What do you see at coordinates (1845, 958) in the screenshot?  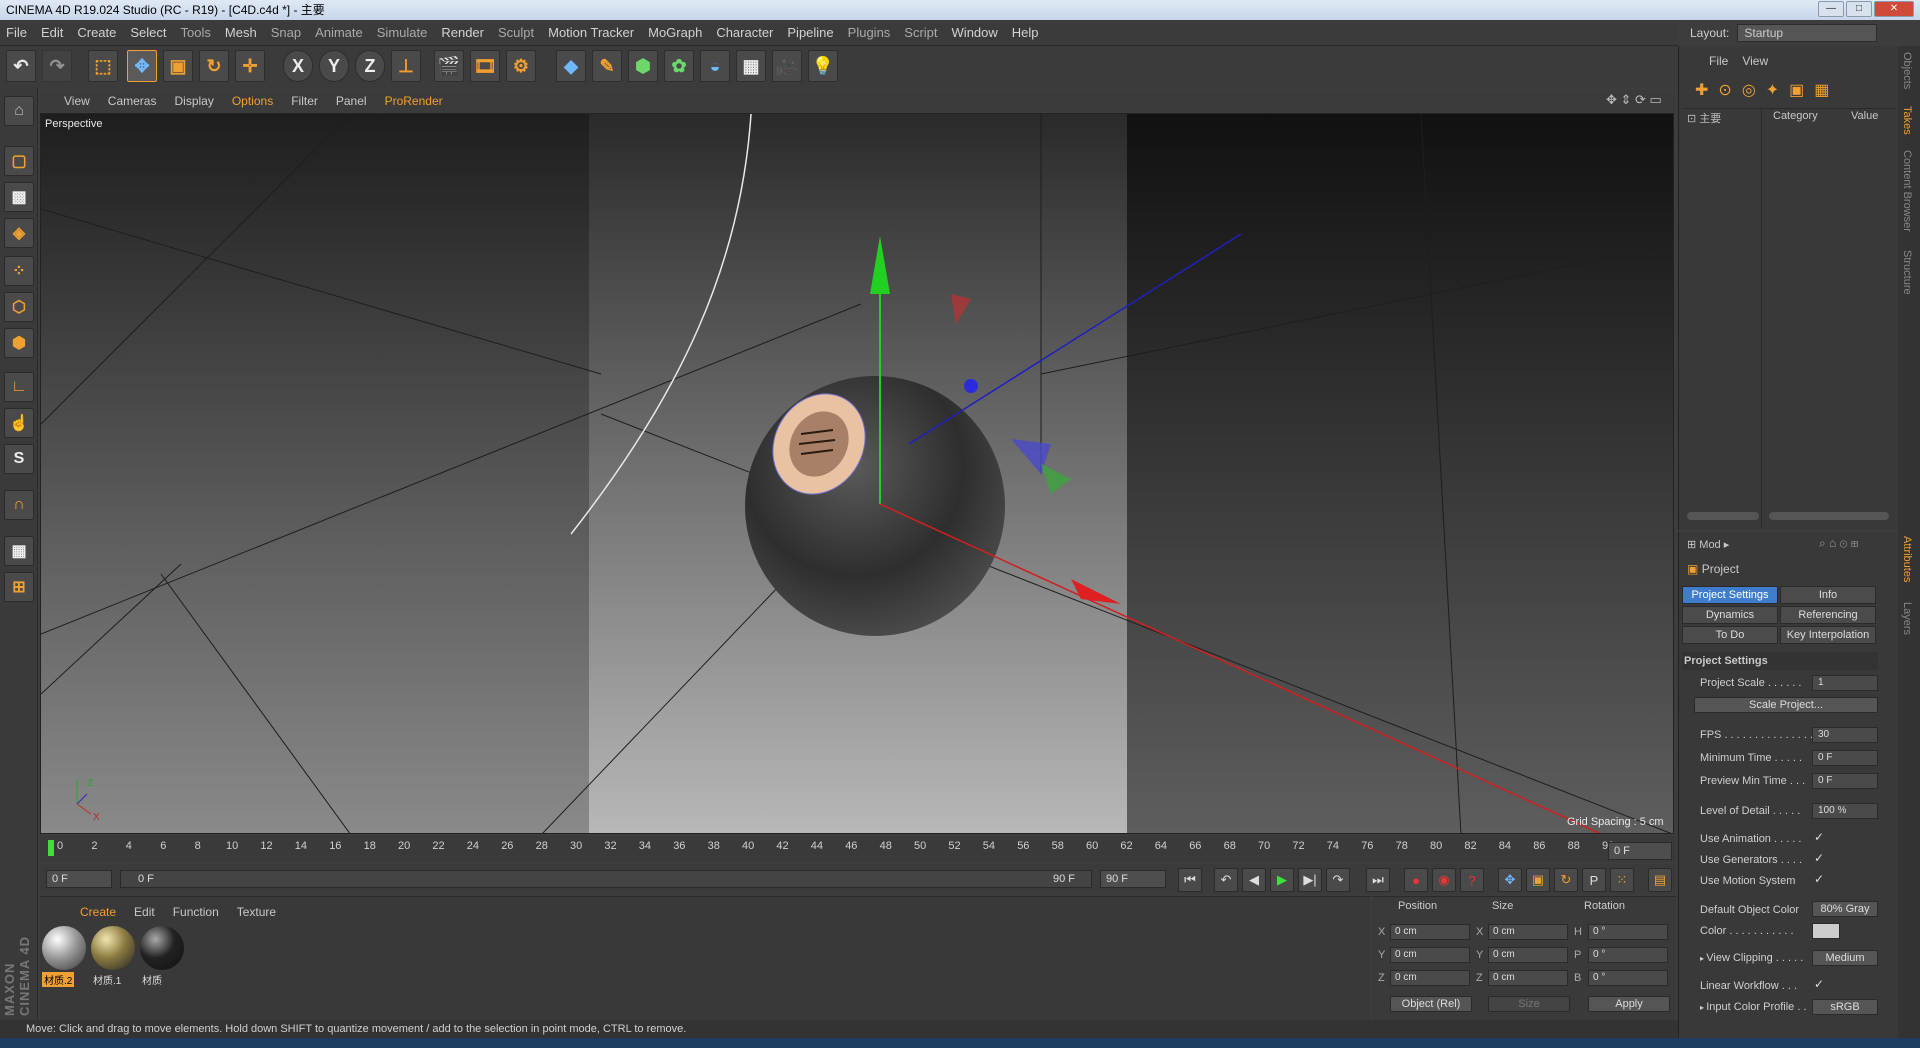 I see `view-clipping-dropdown: Medium` at bounding box center [1845, 958].